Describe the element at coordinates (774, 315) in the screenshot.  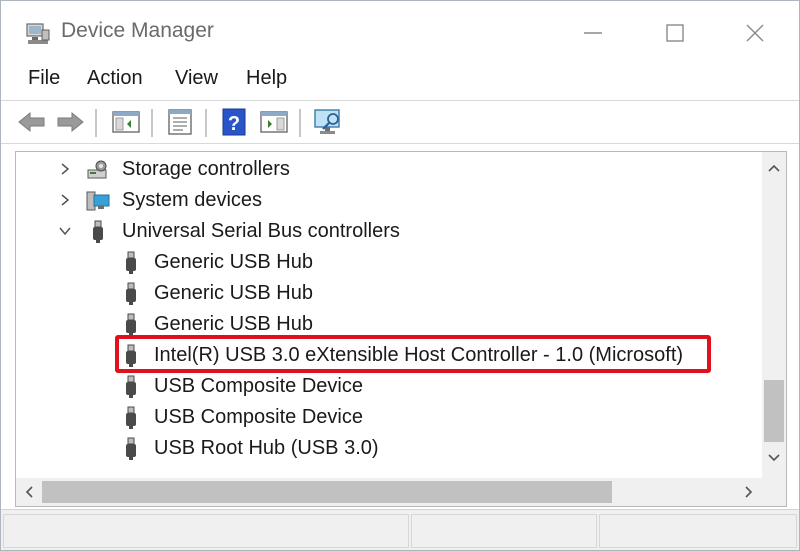
I see `vertical-scrollbar` at that location.